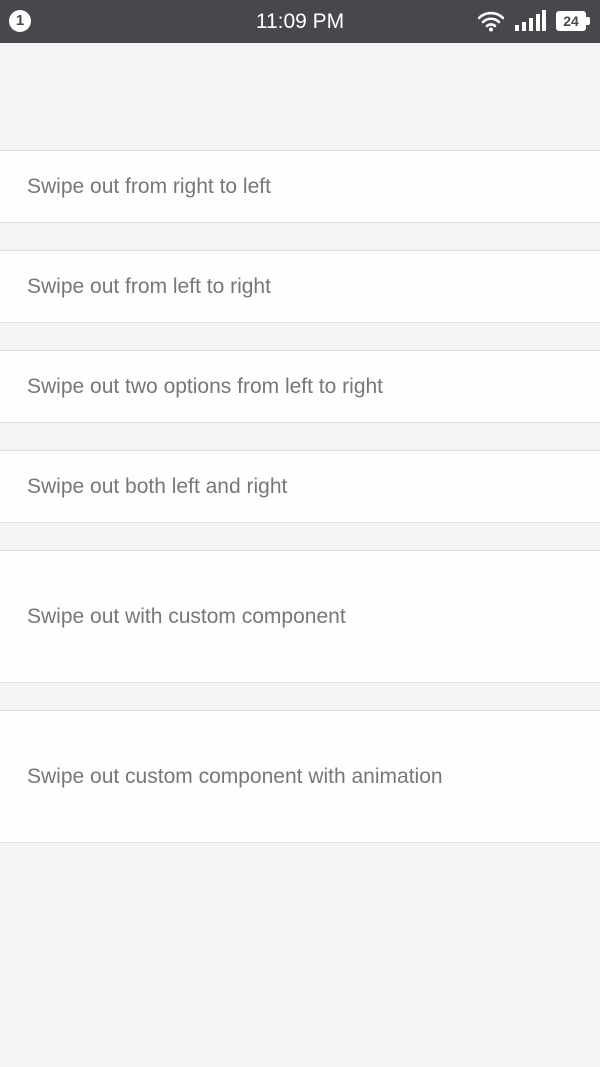  I want to click on list-item: Swipe out with custom component, so click(300, 616).